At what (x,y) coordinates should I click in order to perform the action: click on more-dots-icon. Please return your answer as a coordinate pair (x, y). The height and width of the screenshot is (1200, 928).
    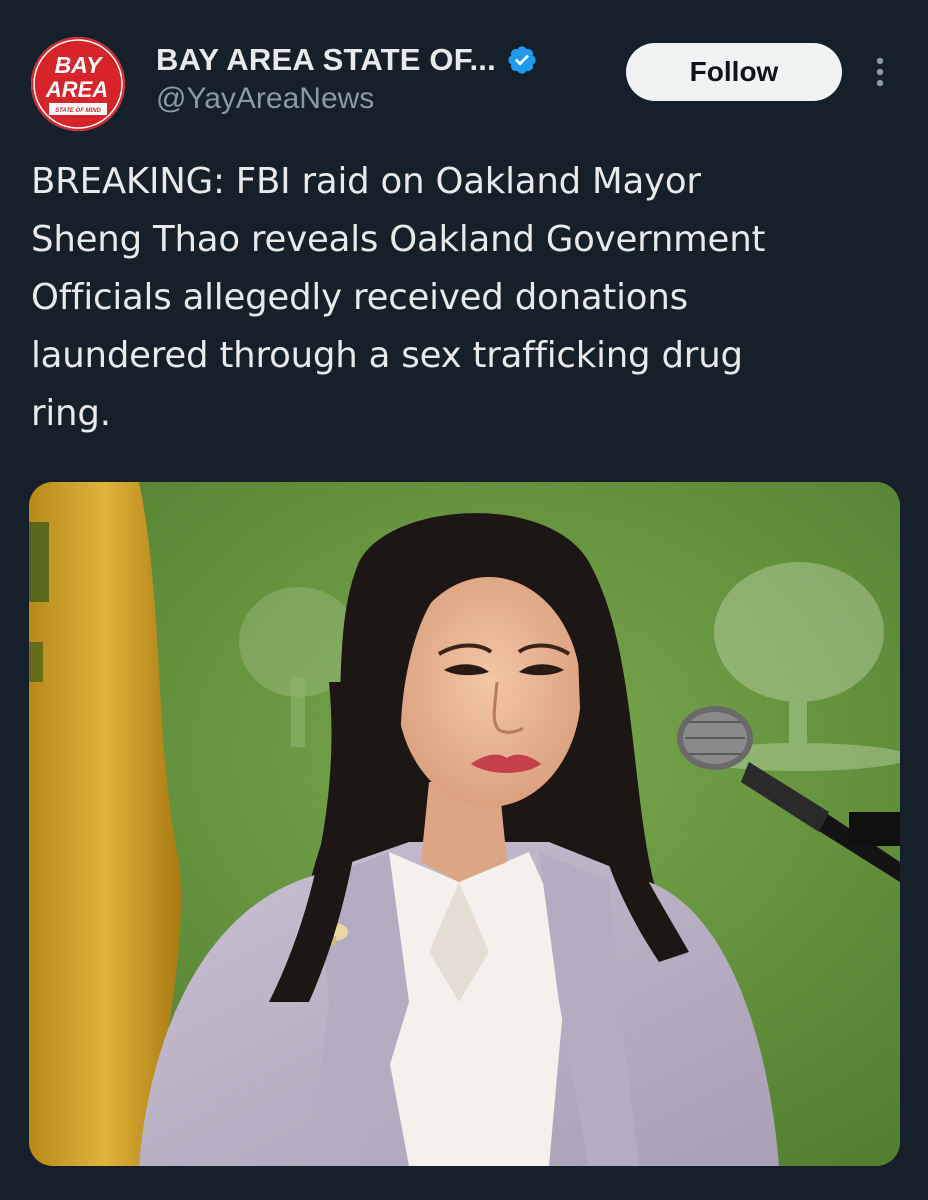
    Looking at the image, I should click on (880, 72).